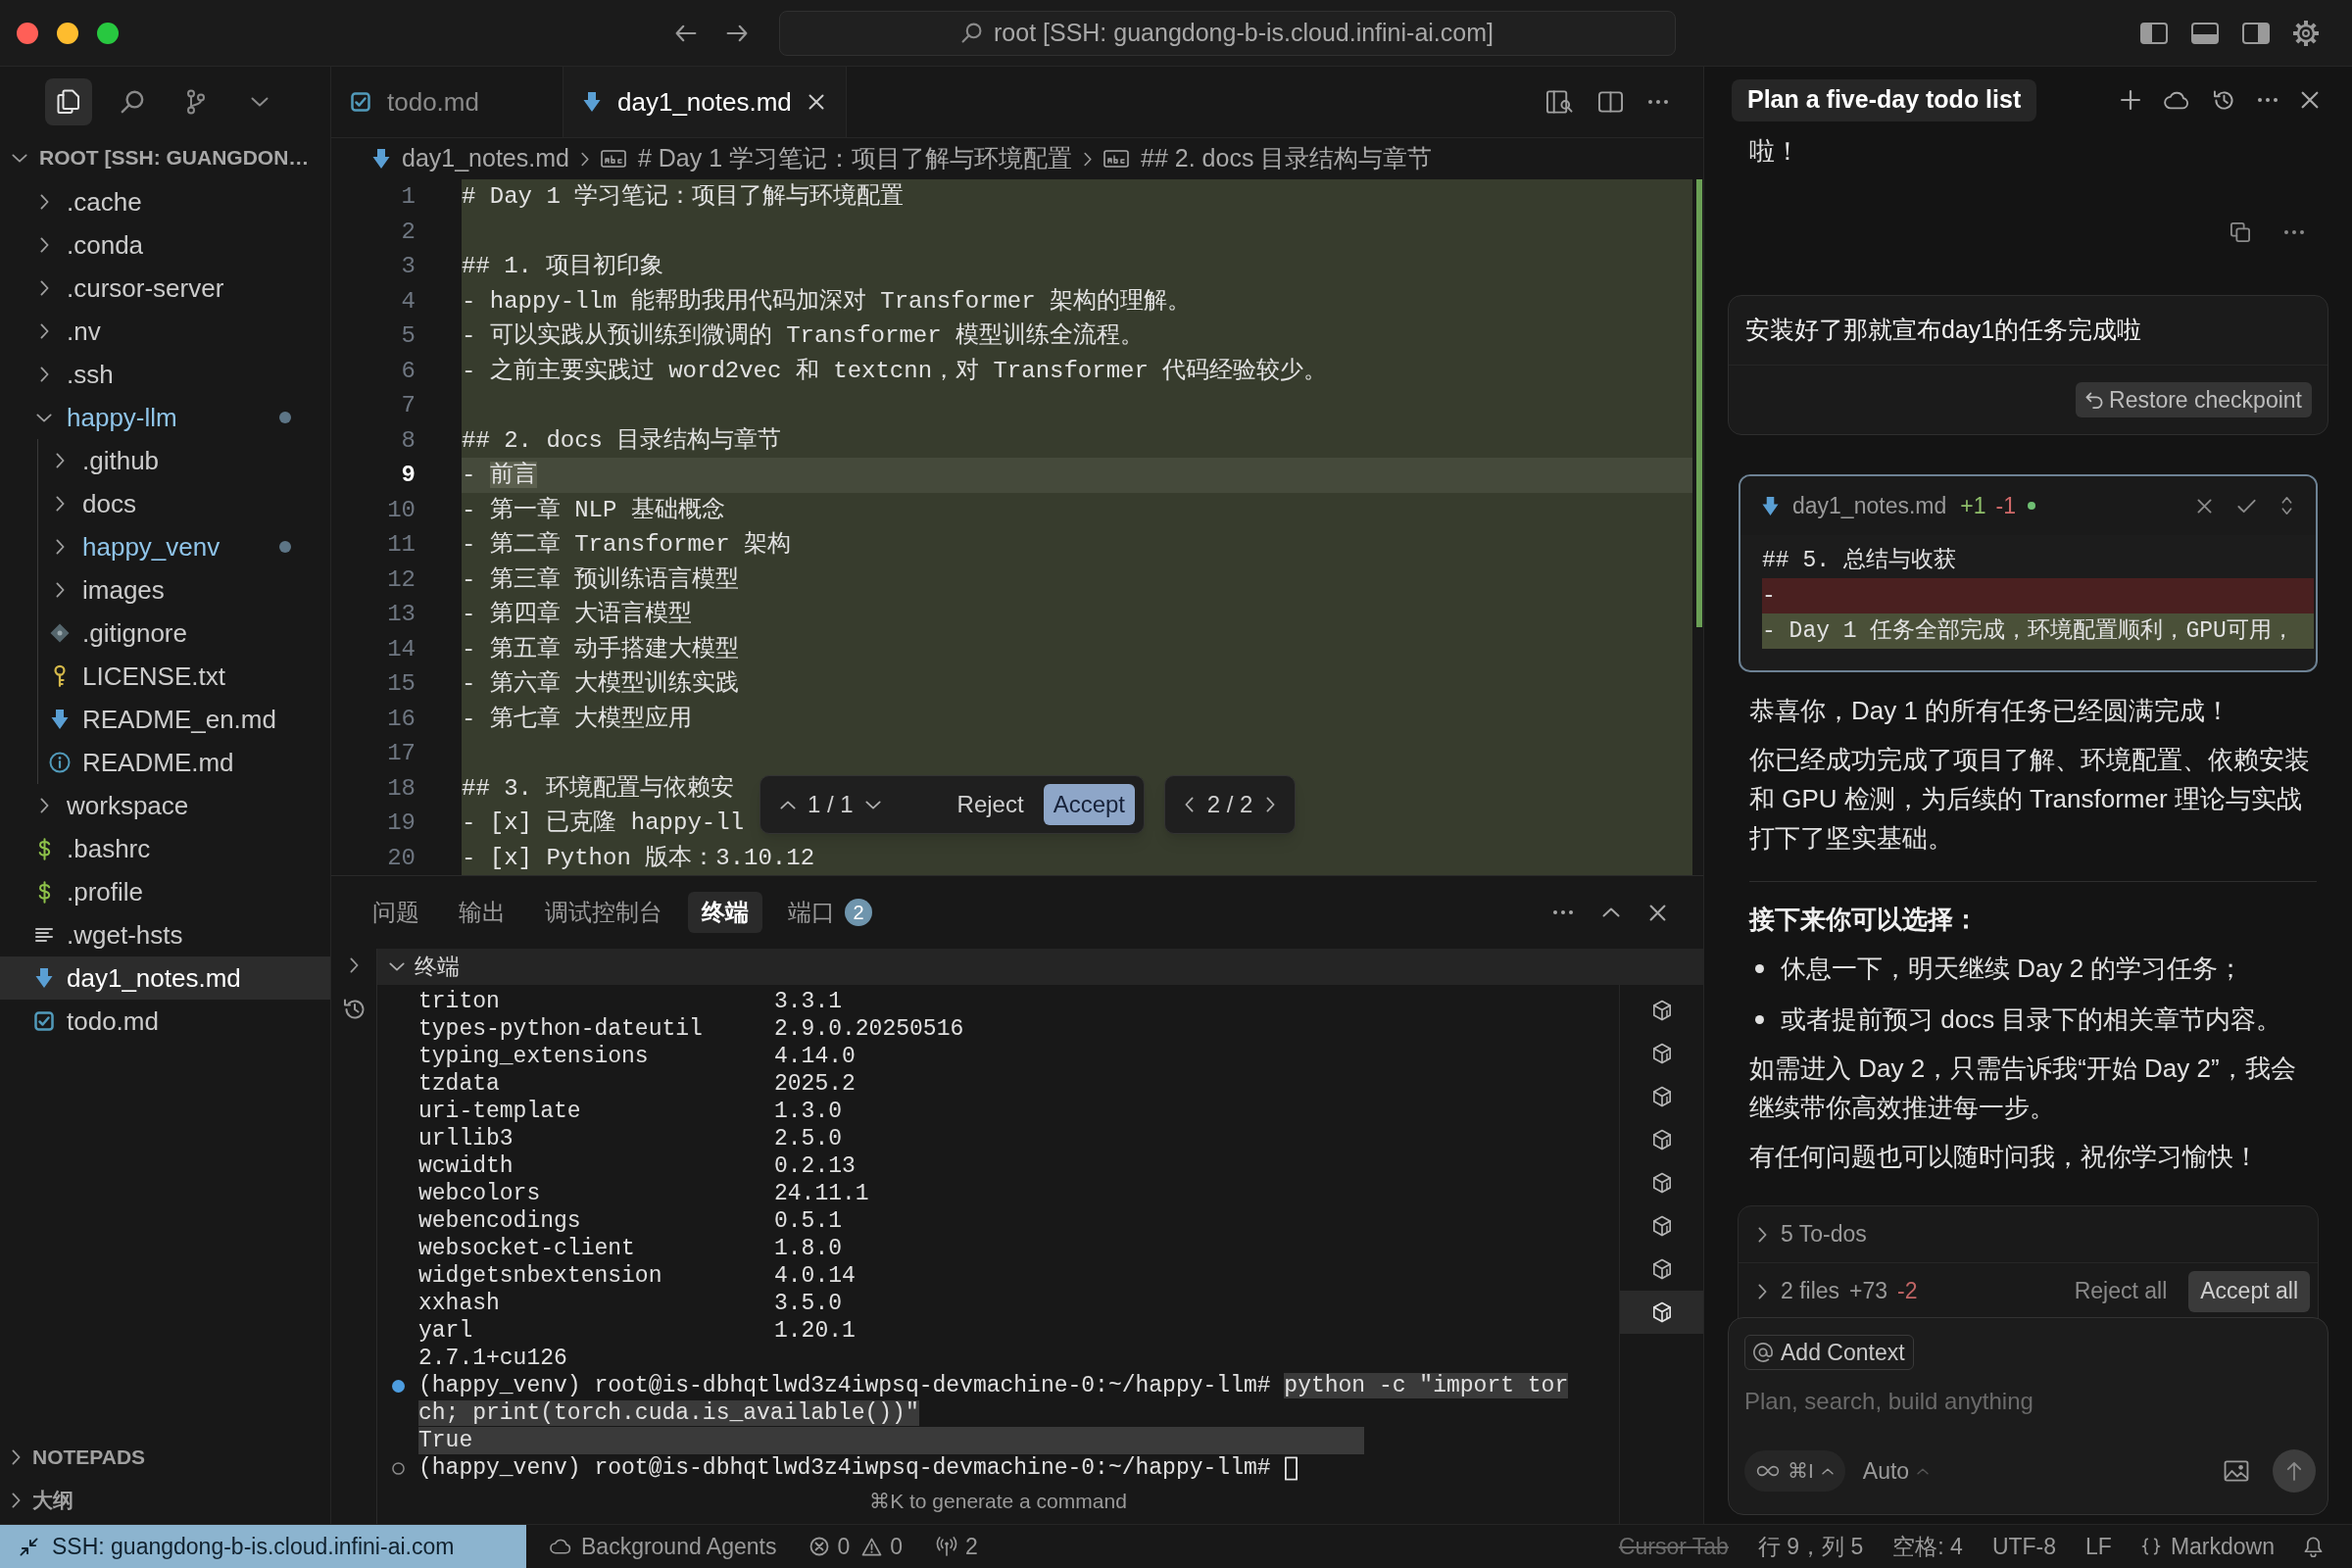 This screenshot has height=1568, width=2352. Describe the element at coordinates (830, 912) in the screenshot. I see `panel-tab: 端口 2` at that location.